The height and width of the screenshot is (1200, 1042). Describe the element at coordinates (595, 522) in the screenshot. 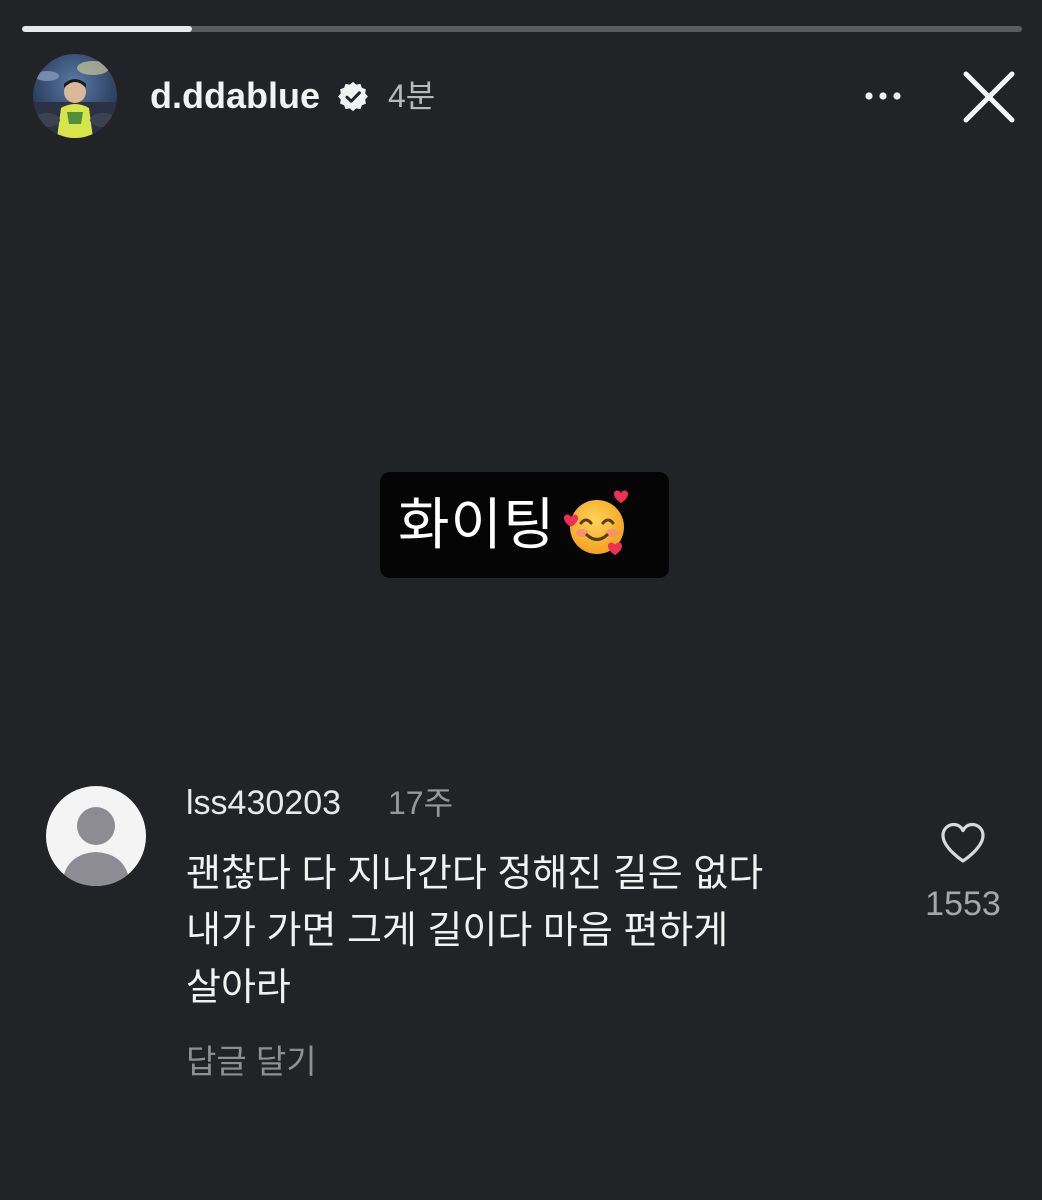

I see `smiling-face-with-hearts-icon` at that location.